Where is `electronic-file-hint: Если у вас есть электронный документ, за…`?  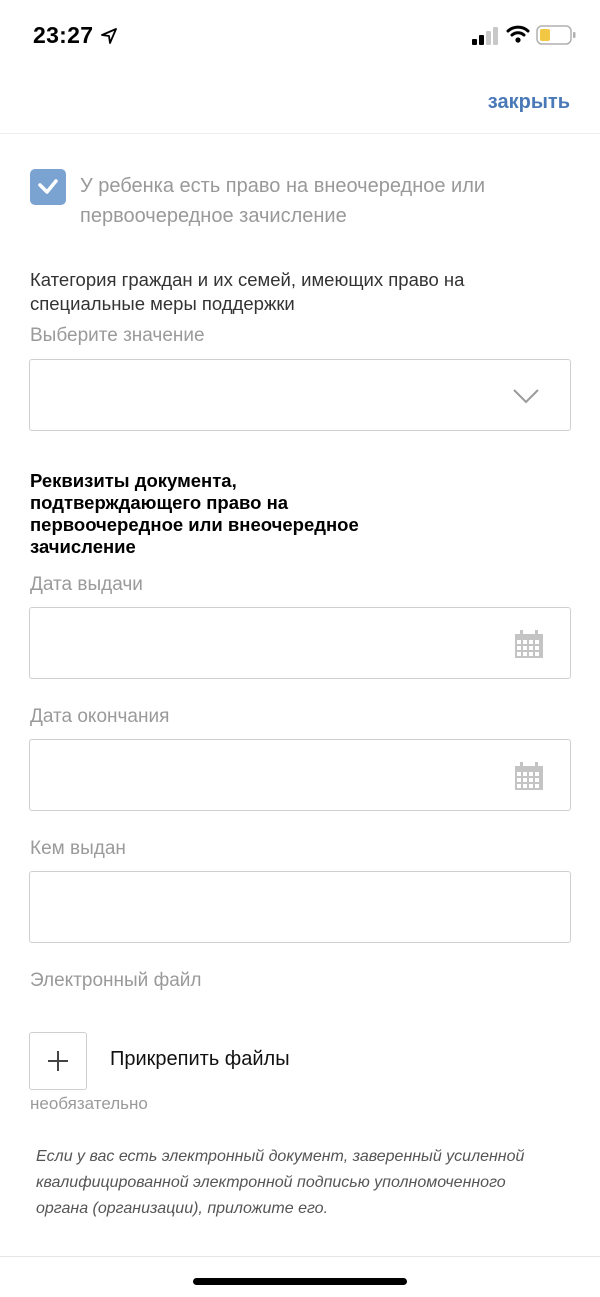 electronic-file-hint: Если у вас есть электронный документ, за… is located at coordinates (280, 1182).